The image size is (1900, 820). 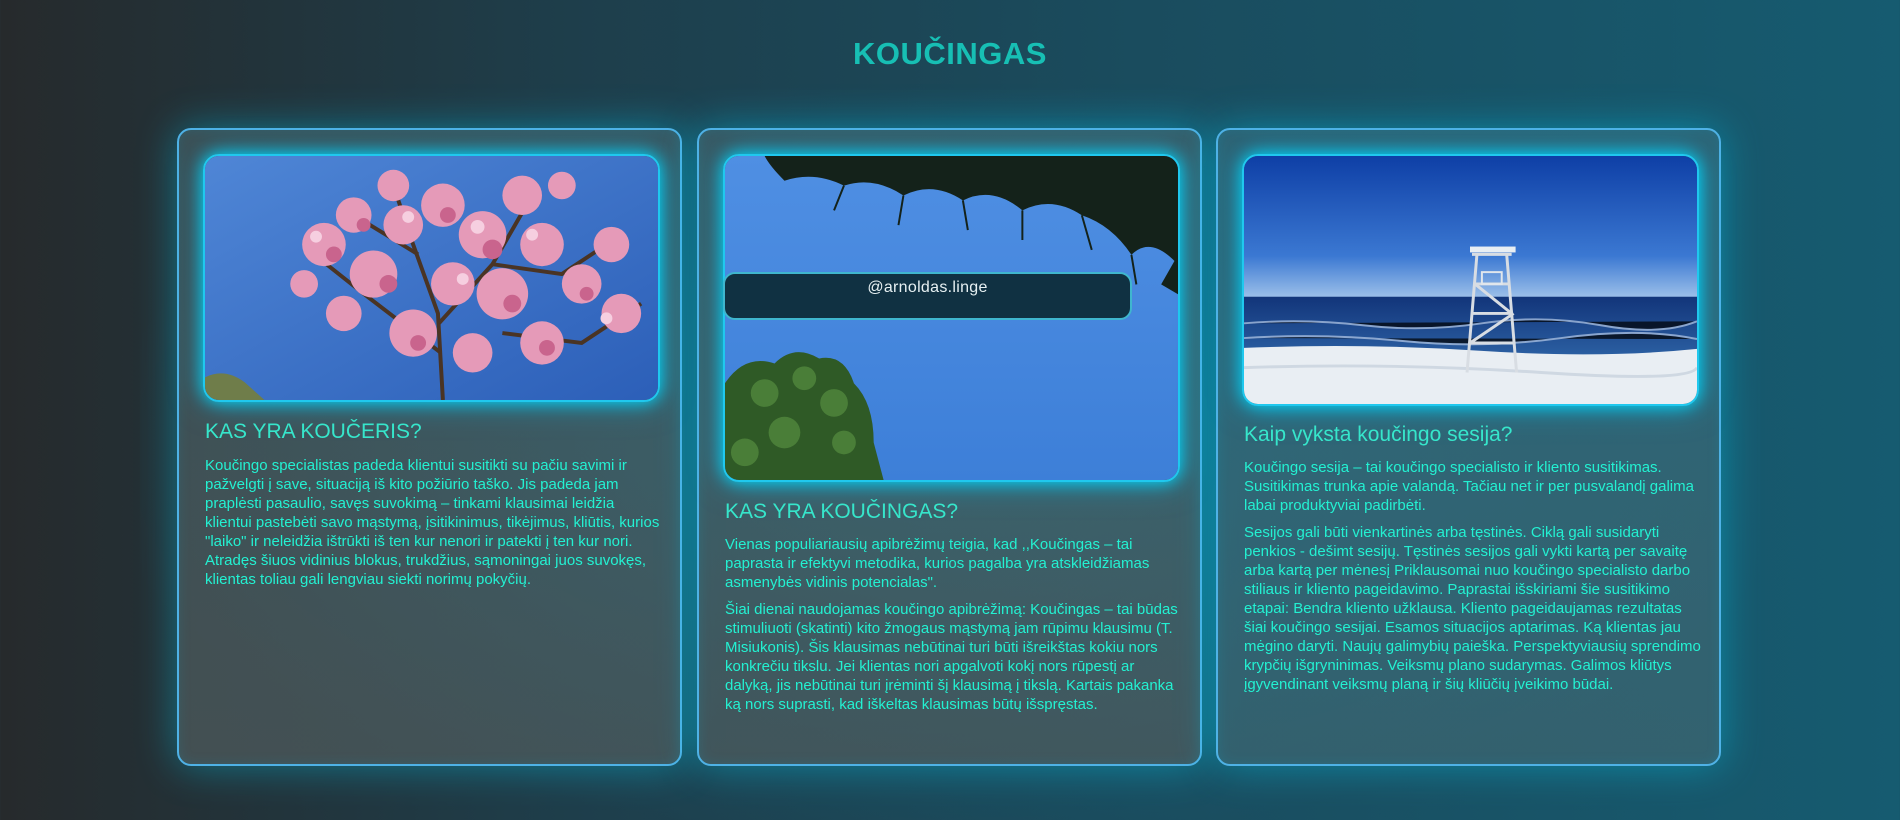 I want to click on card-title: KAS YRA KOUČINGAS?, so click(x=842, y=511).